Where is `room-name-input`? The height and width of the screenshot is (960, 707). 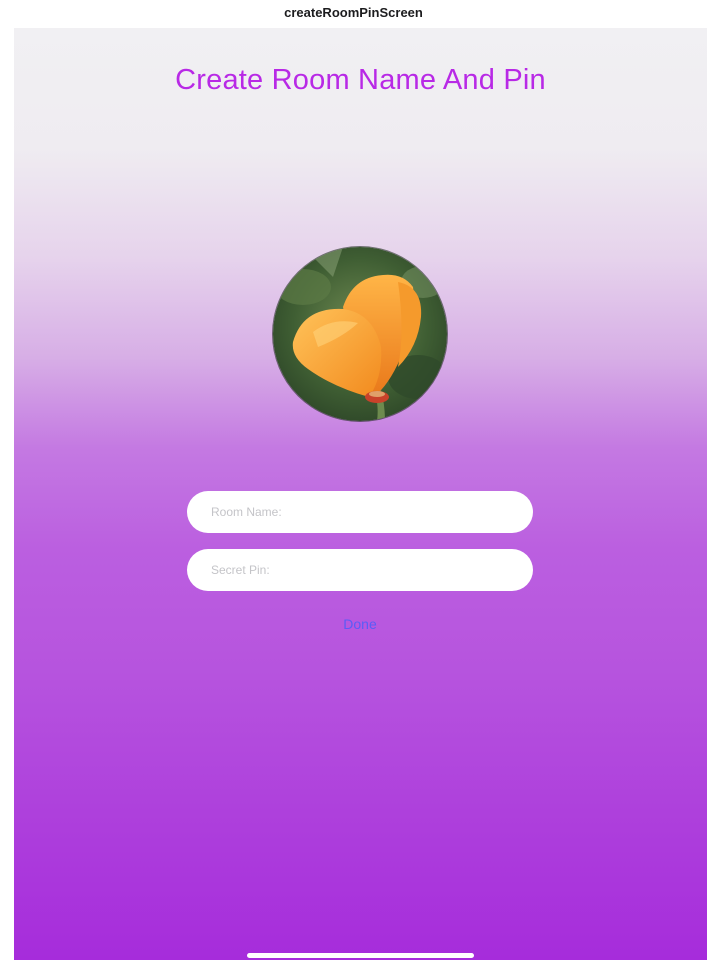
room-name-input is located at coordinates (360, 512).